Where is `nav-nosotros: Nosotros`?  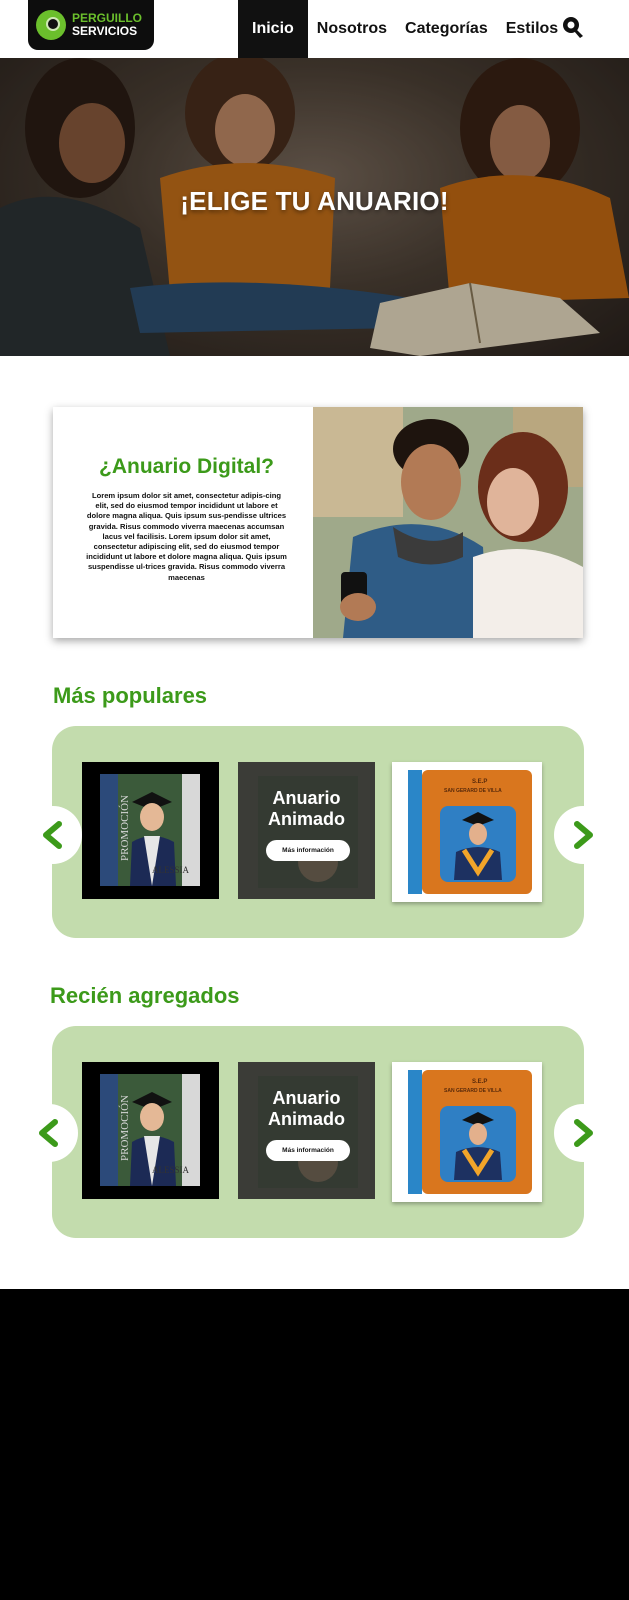
nav-nosotros: Nosotros is located at coordinates (352, 29).